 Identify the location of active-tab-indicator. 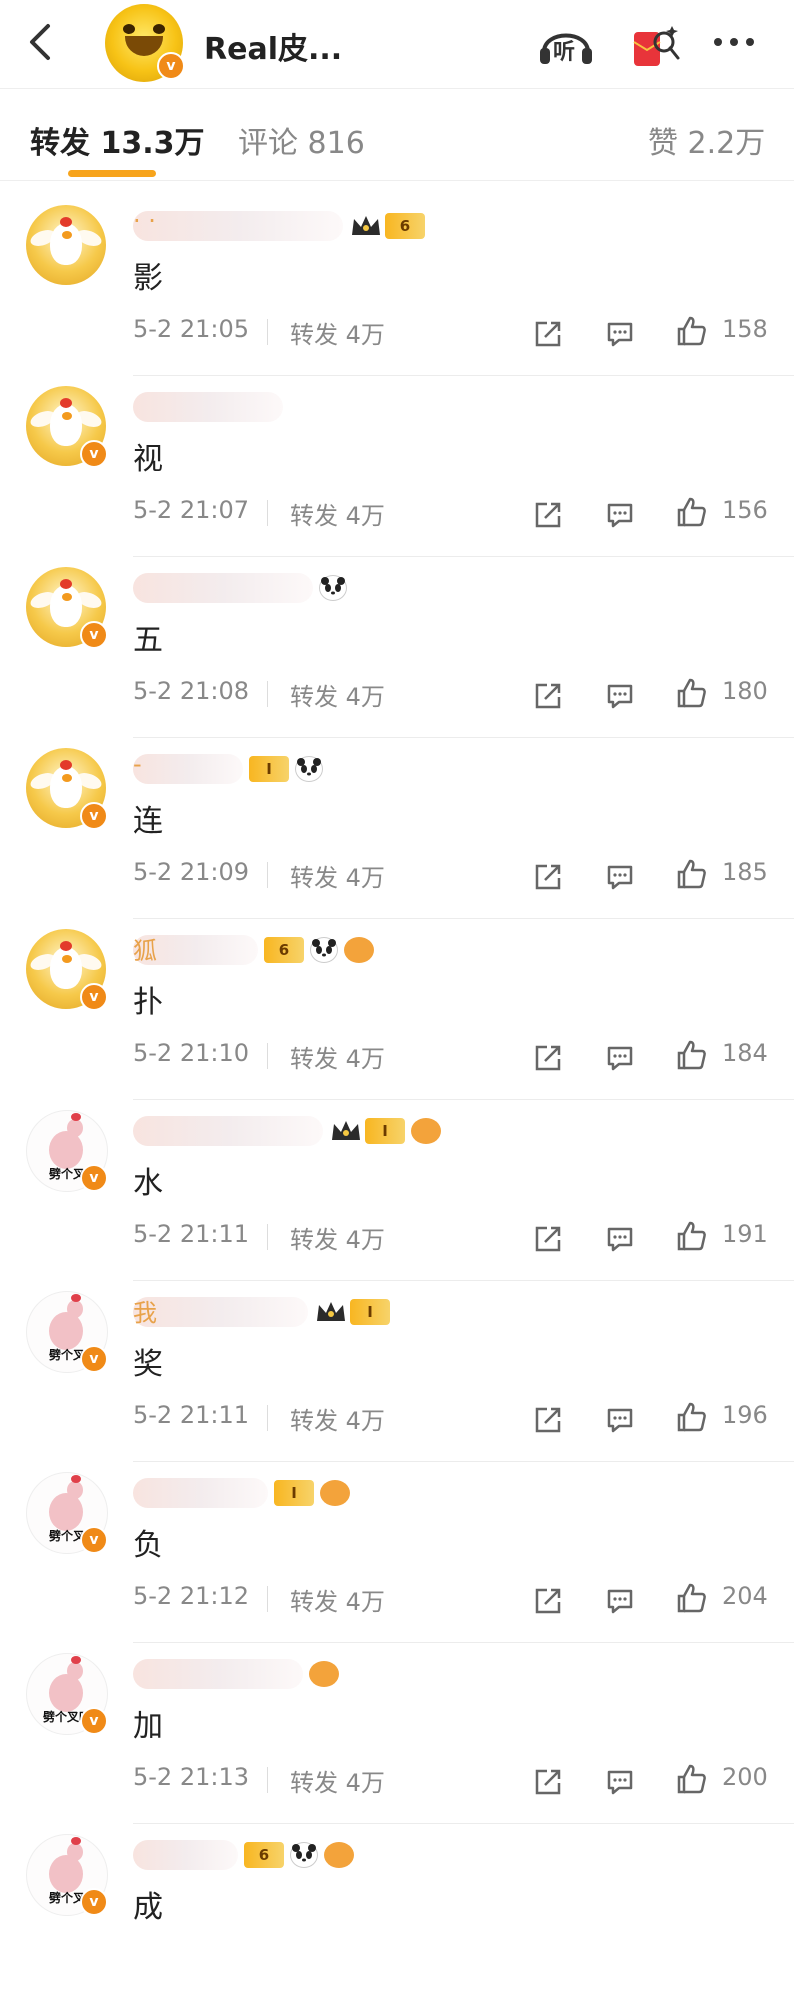
(112, 173).